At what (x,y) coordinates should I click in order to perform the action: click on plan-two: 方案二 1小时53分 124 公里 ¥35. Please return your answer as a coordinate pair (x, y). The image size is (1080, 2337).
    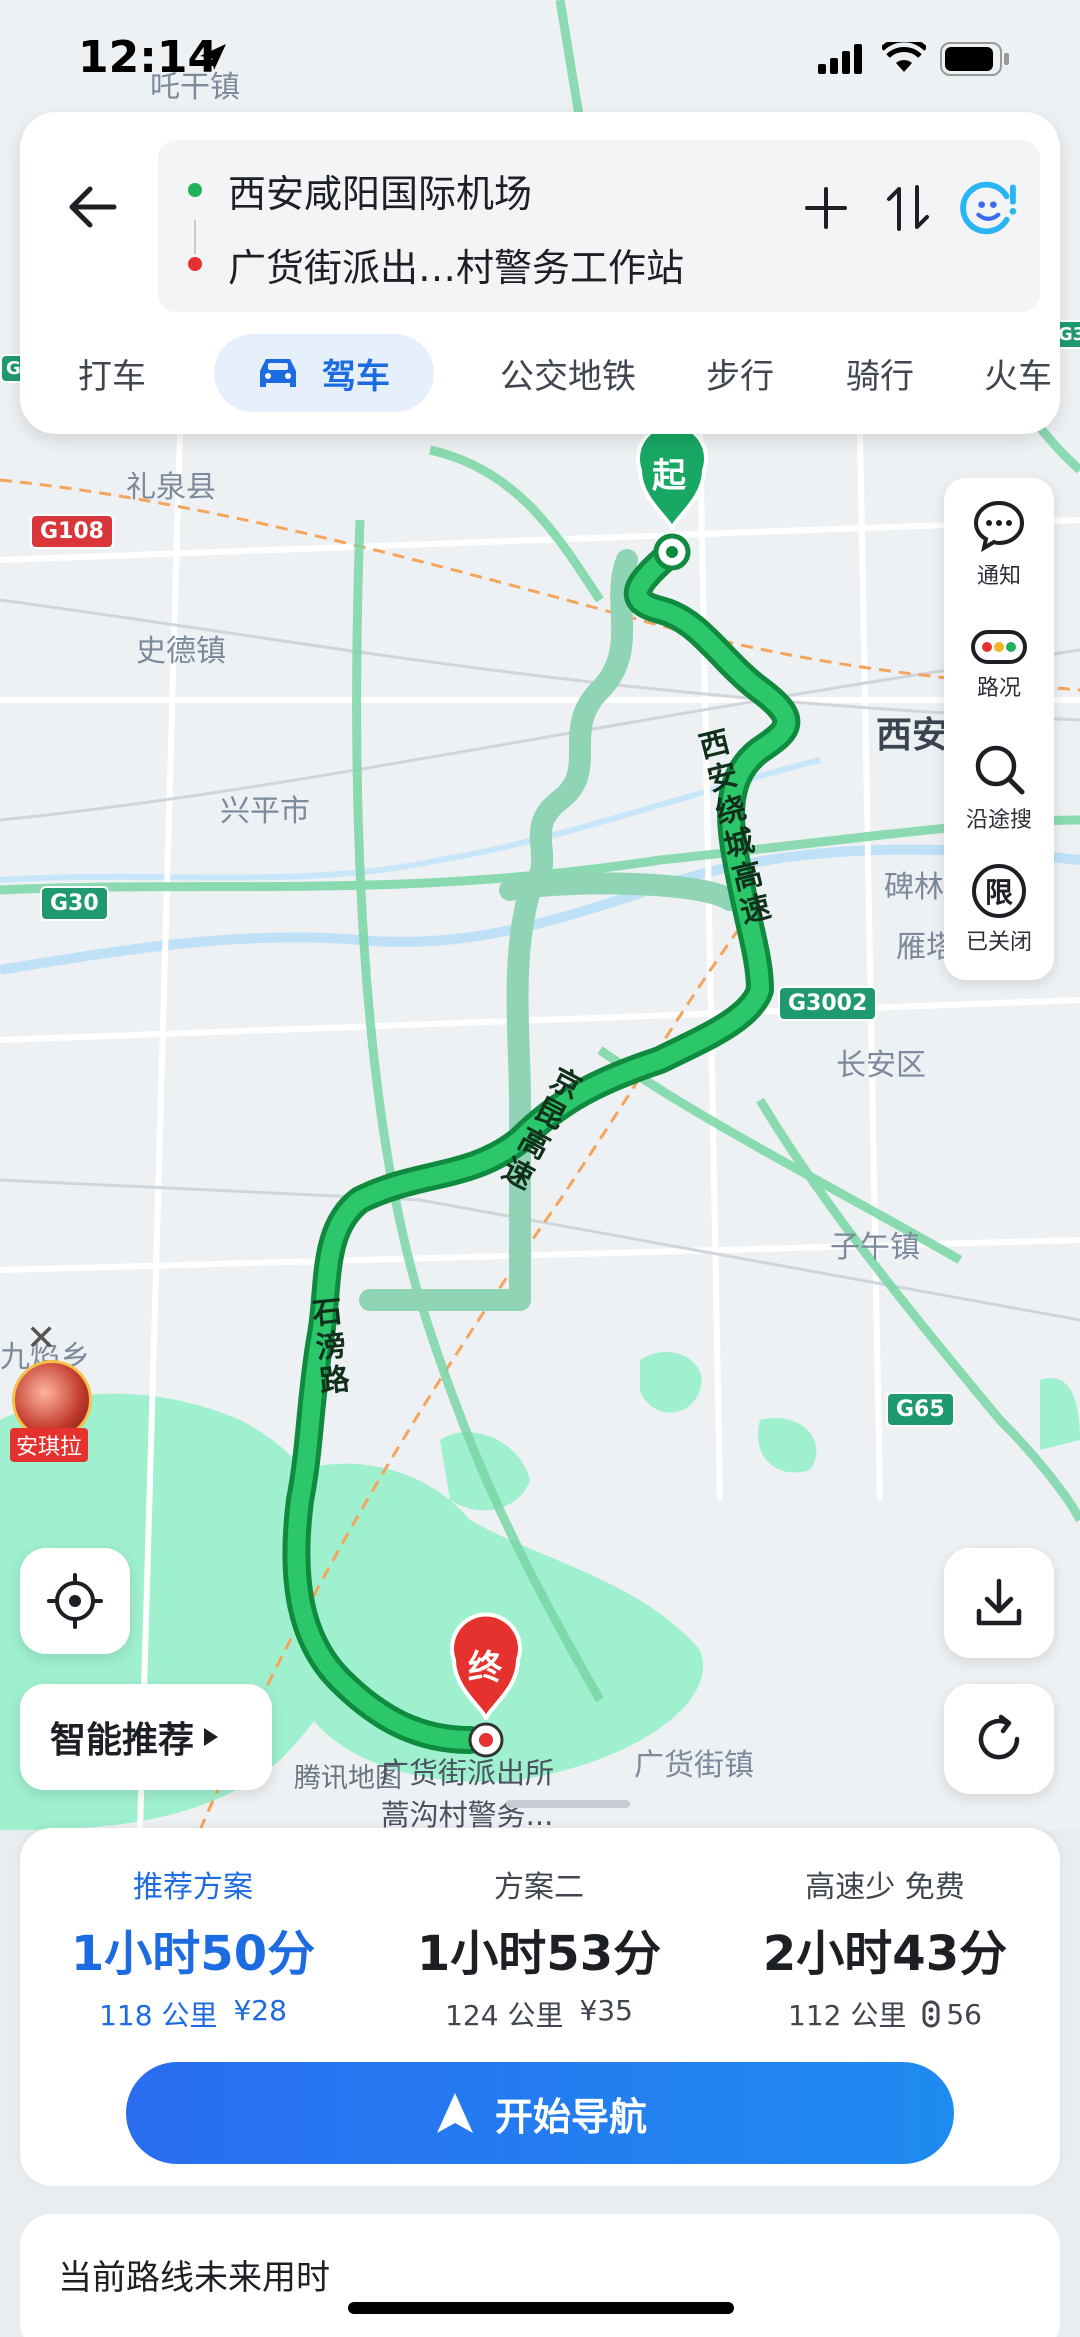
    Looking at the image, I should click on (539, 1948).